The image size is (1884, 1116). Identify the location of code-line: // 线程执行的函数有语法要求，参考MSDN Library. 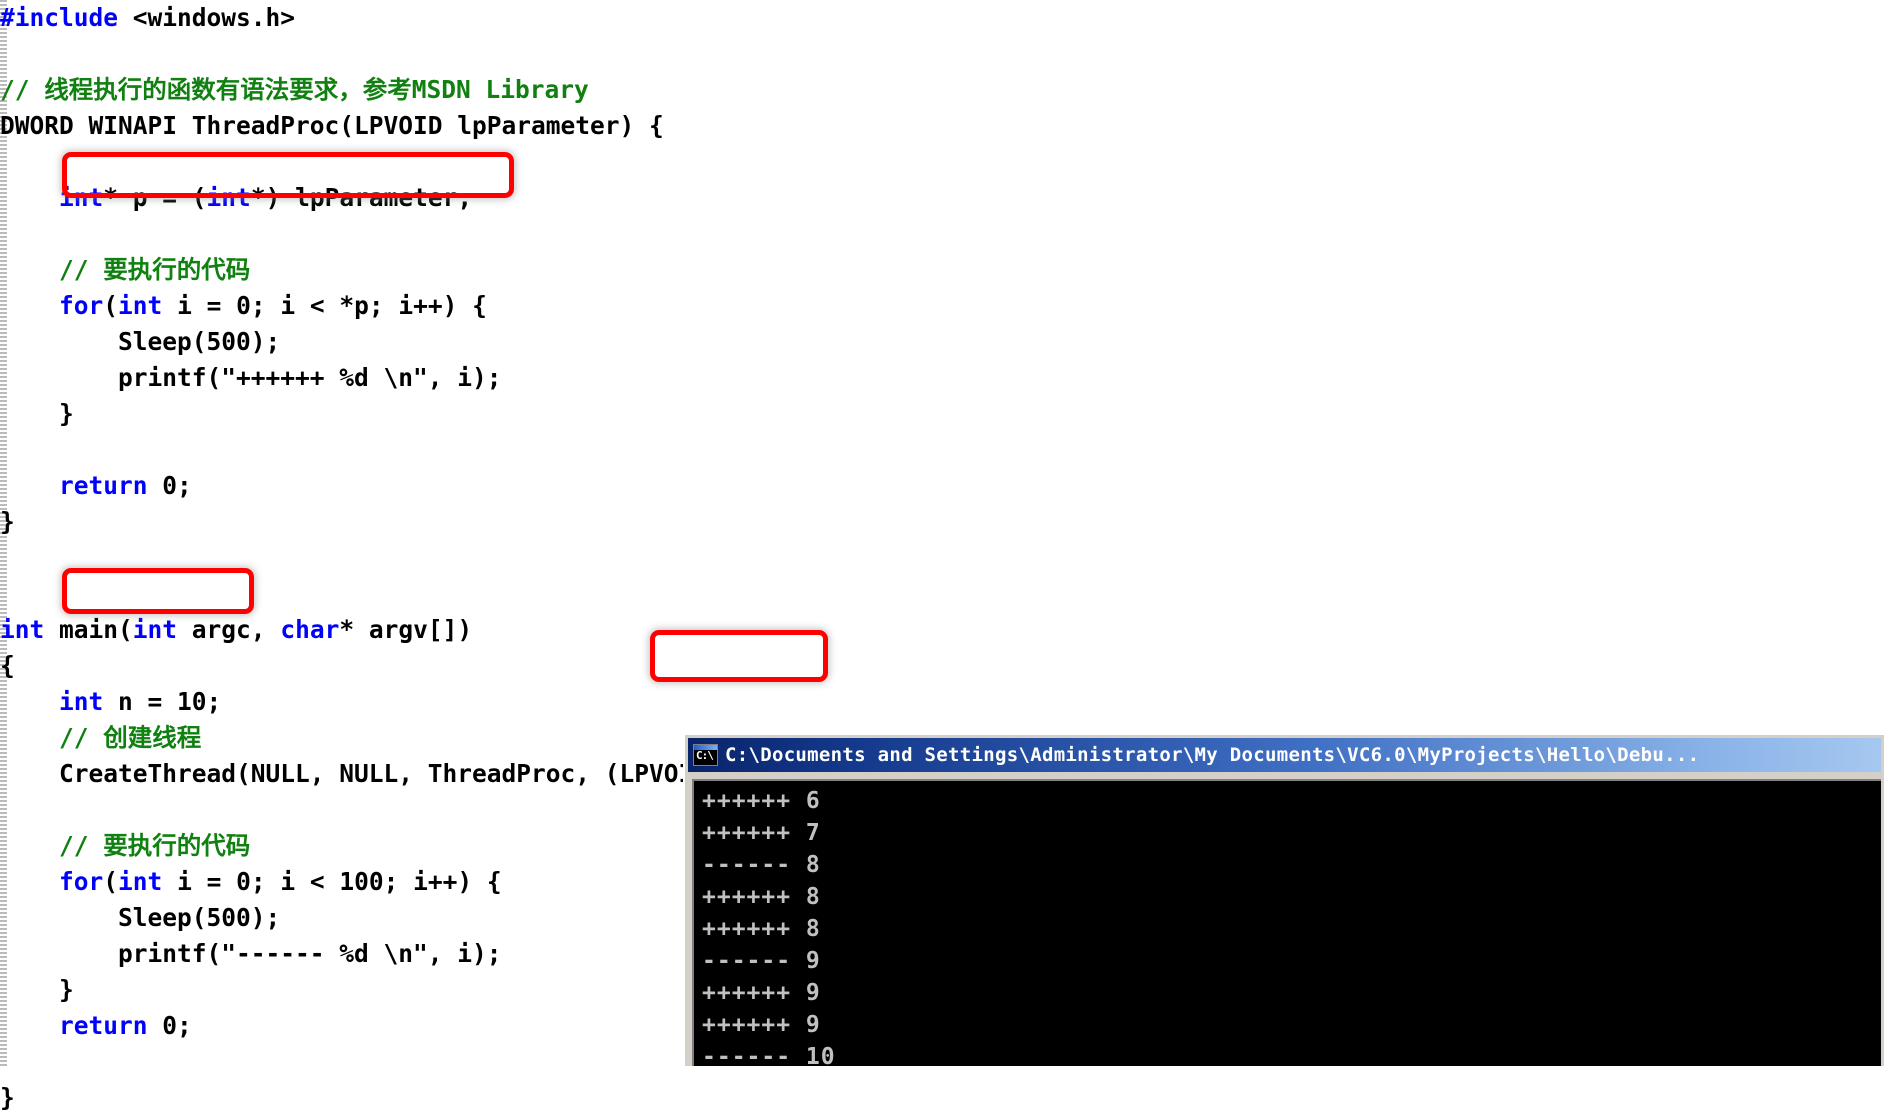
(294, 89).